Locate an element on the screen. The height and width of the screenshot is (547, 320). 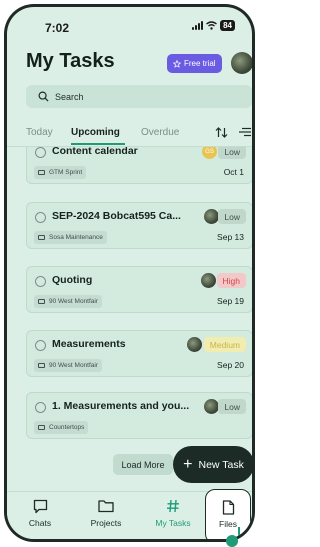
project-name: Countertops is located at coordinates (67, 427).